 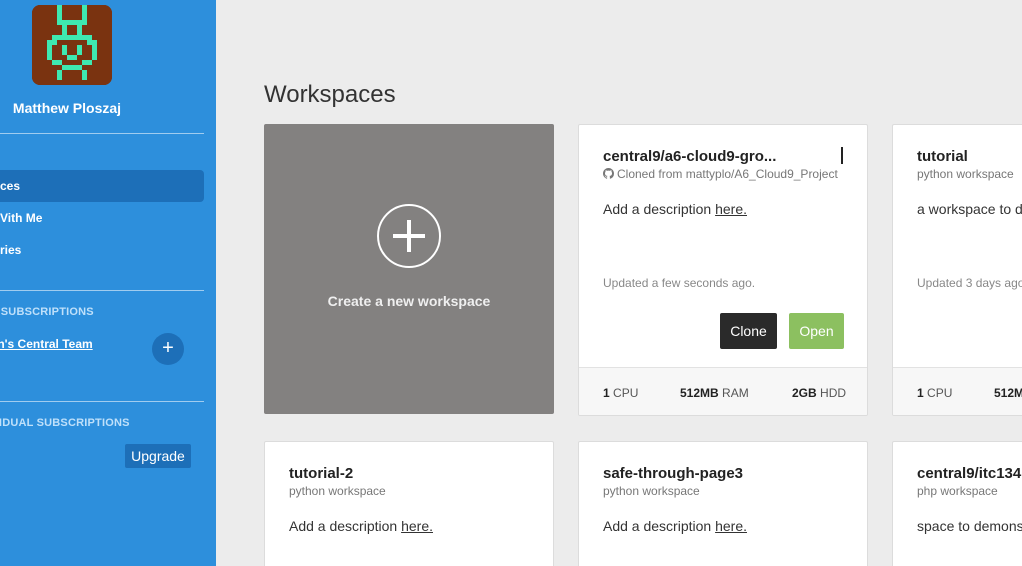 What do you see at coordinates (102, 218) in the screenshot?
I see `nav-item-shared-with-me: Vith Me` at bounding box center [102, 218].